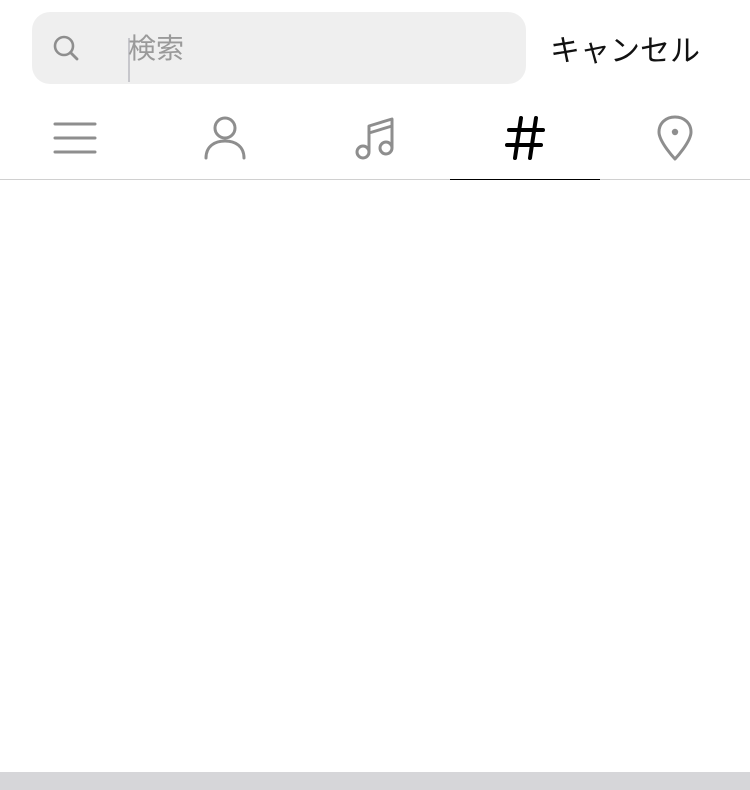 Image resolution: width=750 pixels, height=790 pixels. I want to click on search-box, so click(279, 48).